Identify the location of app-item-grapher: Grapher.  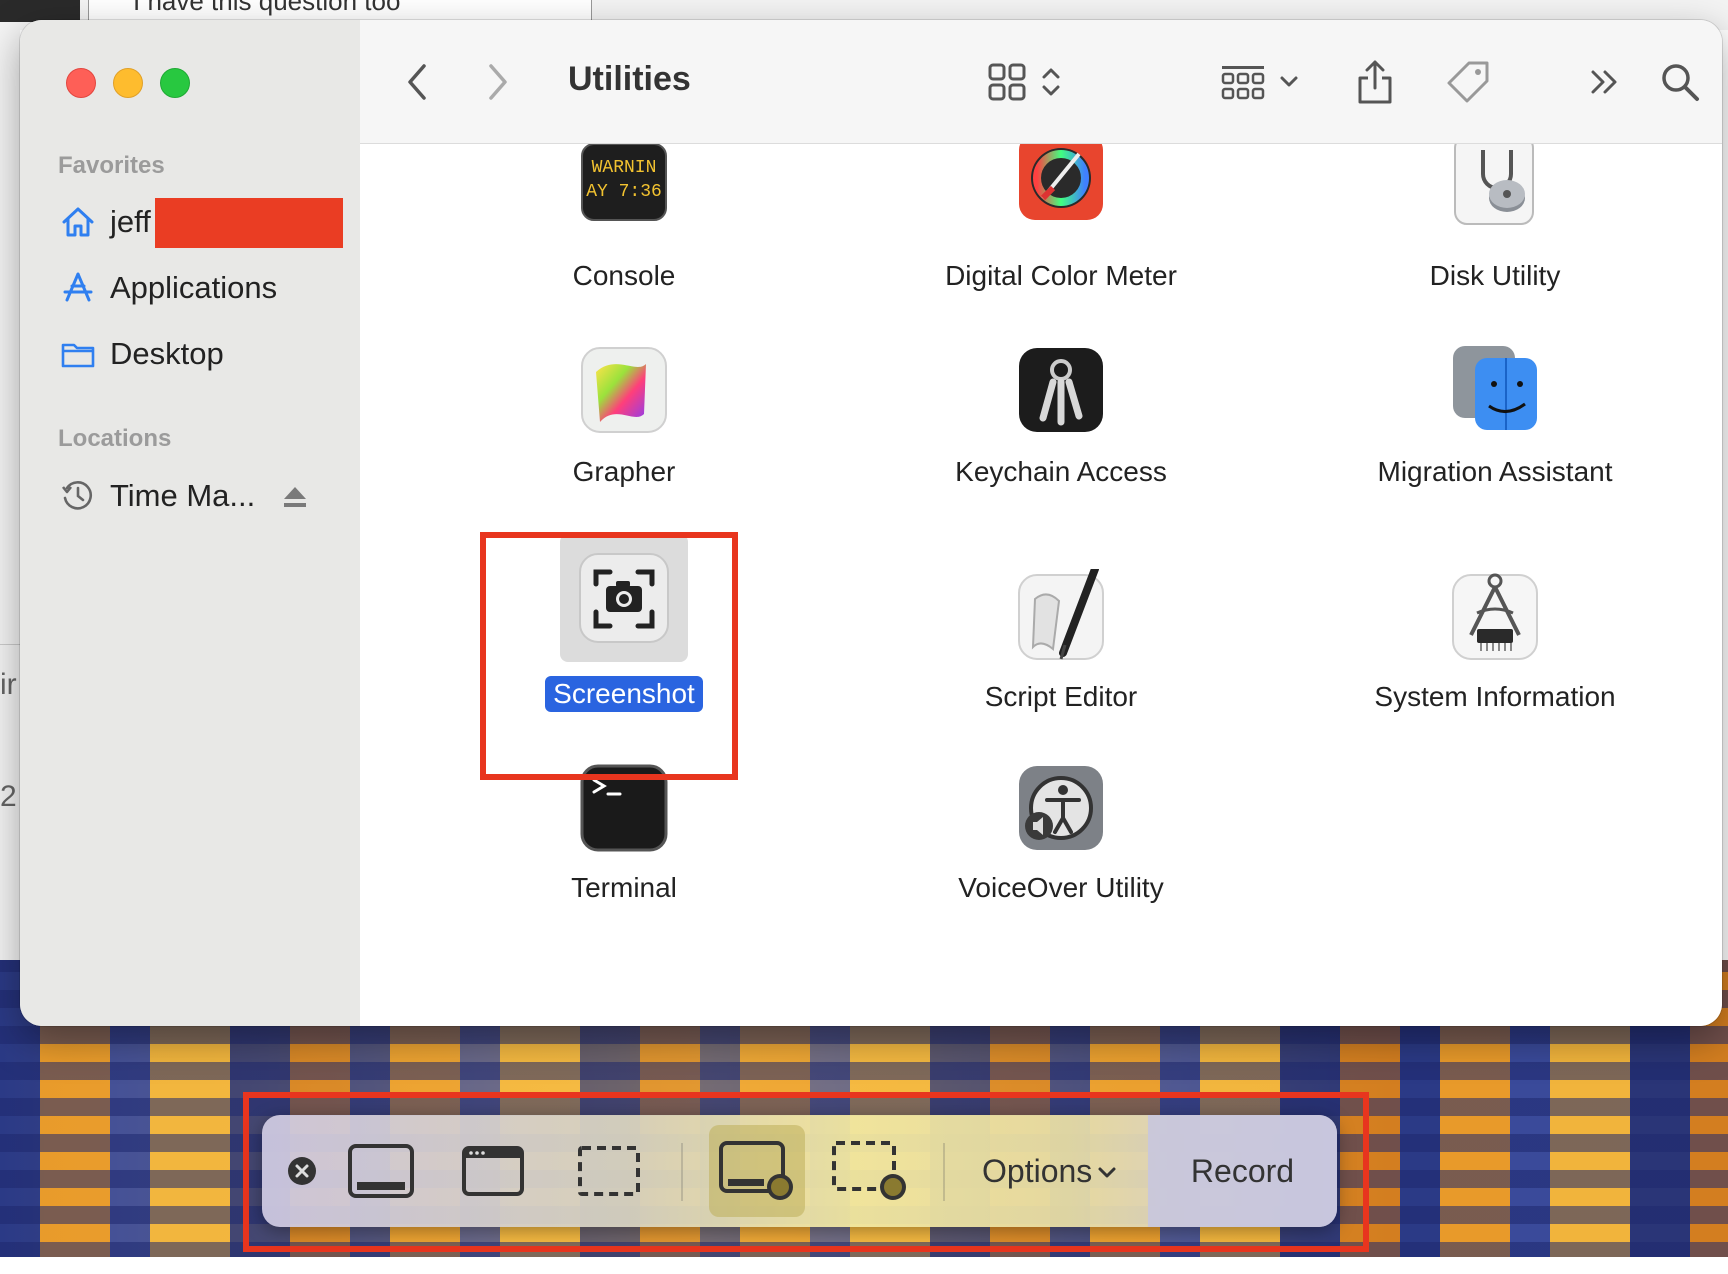
(624, 417).